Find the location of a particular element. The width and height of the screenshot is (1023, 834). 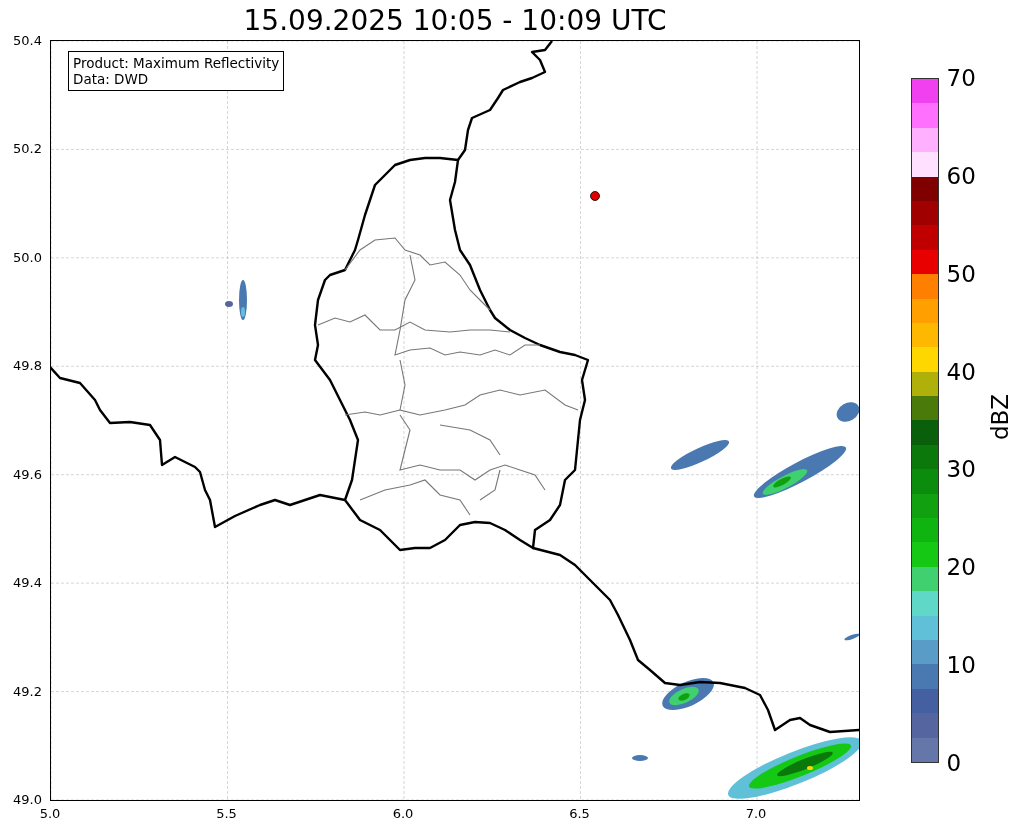

legend-text: Product: Maximum Reflectivity is located at coordinates (176, 63).